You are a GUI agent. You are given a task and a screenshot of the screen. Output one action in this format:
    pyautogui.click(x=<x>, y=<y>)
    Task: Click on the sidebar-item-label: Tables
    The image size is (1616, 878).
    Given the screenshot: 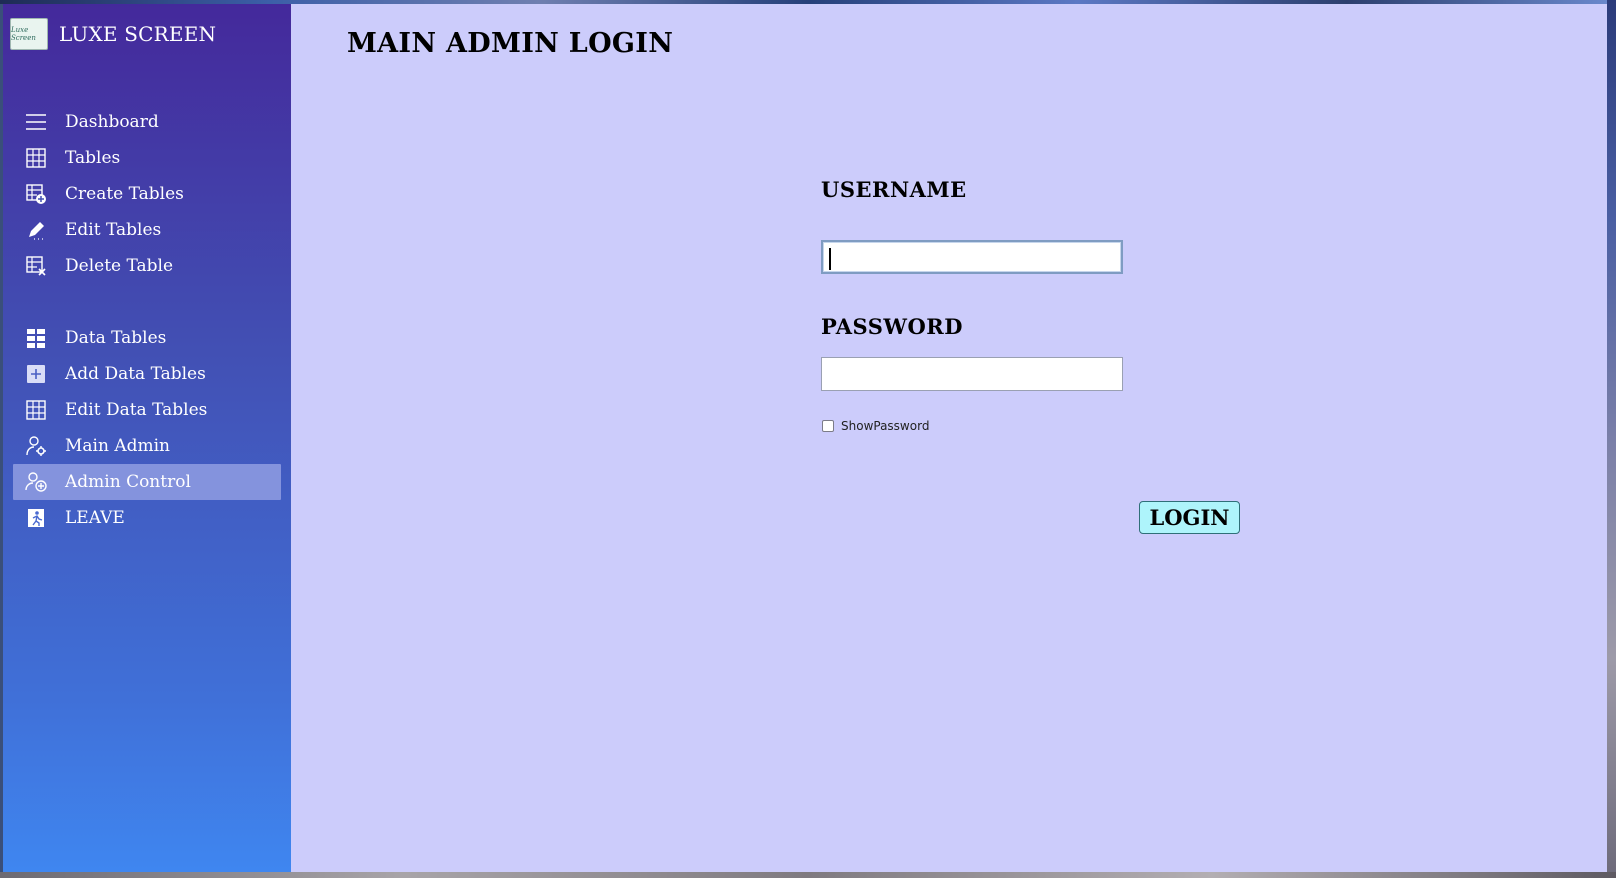 What is the action you would take?
    pyautogui.click(x=93, y=158)
    